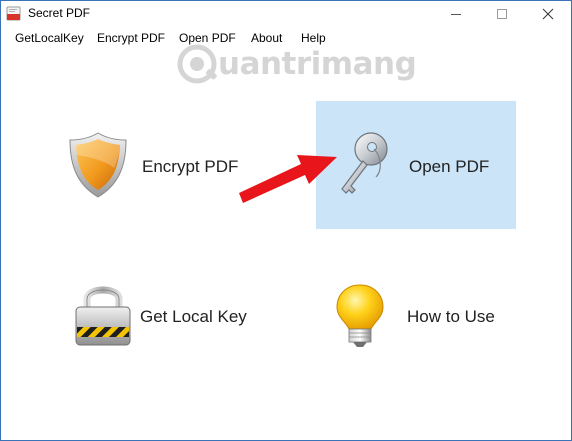 Image resolution: width=572 pixels, height=441 pixels. Describe the element at coordinates (131, 38) in the screenshot. I see `menu-encrypt-pdf: Encrypt PDF` at that location.